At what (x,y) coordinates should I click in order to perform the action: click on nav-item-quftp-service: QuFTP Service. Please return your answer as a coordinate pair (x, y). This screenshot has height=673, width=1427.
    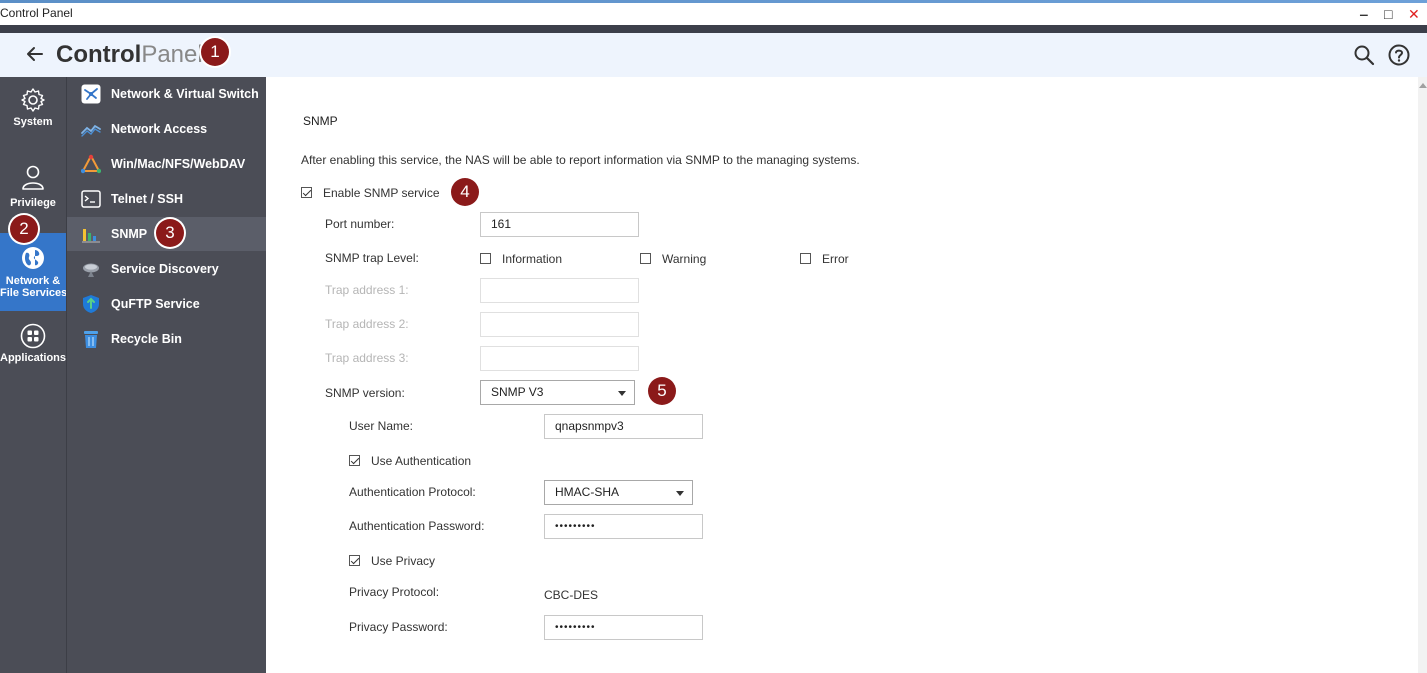
    Looking at the image, I should click on (167, 304).